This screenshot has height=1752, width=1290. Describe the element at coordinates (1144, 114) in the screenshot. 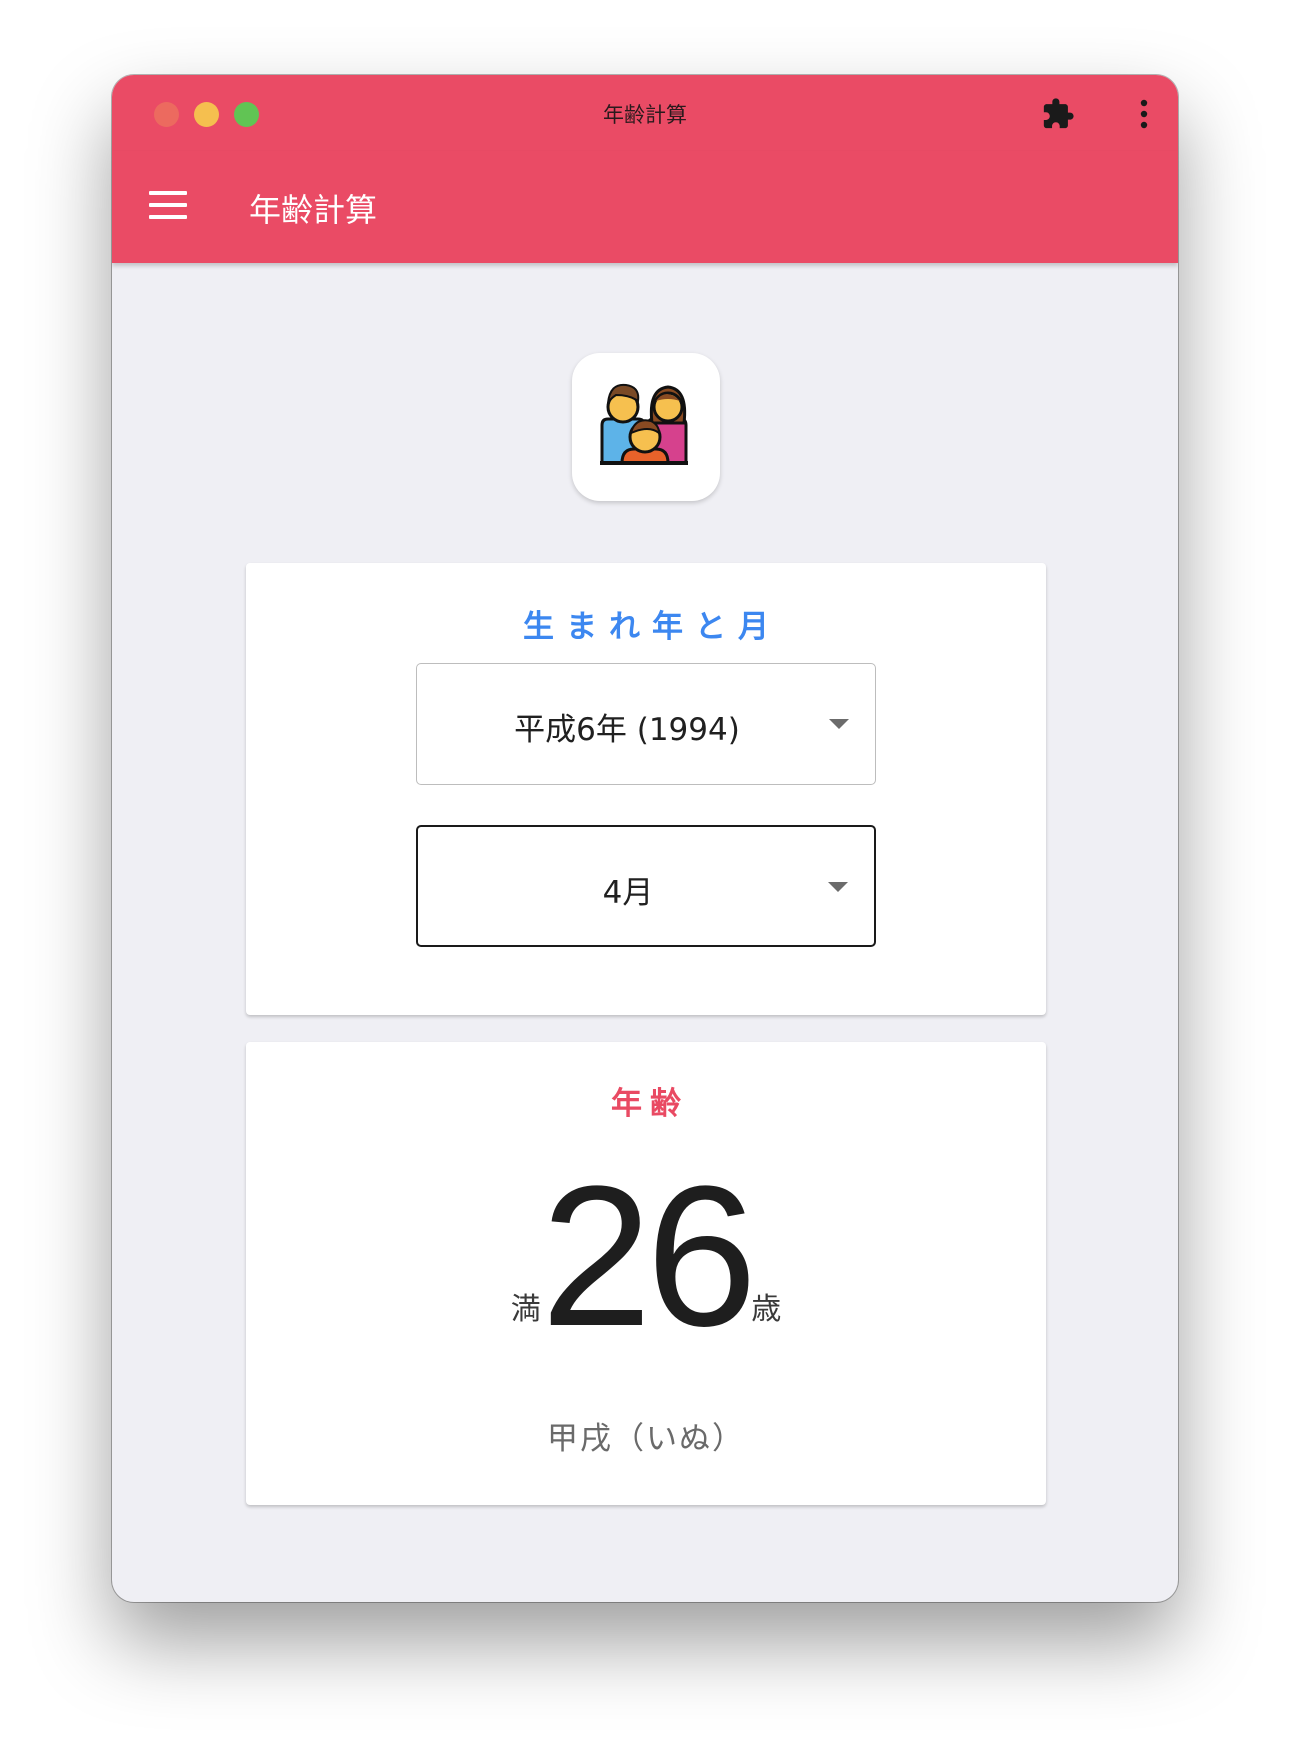

I see `more-vertical-icon` at that location.